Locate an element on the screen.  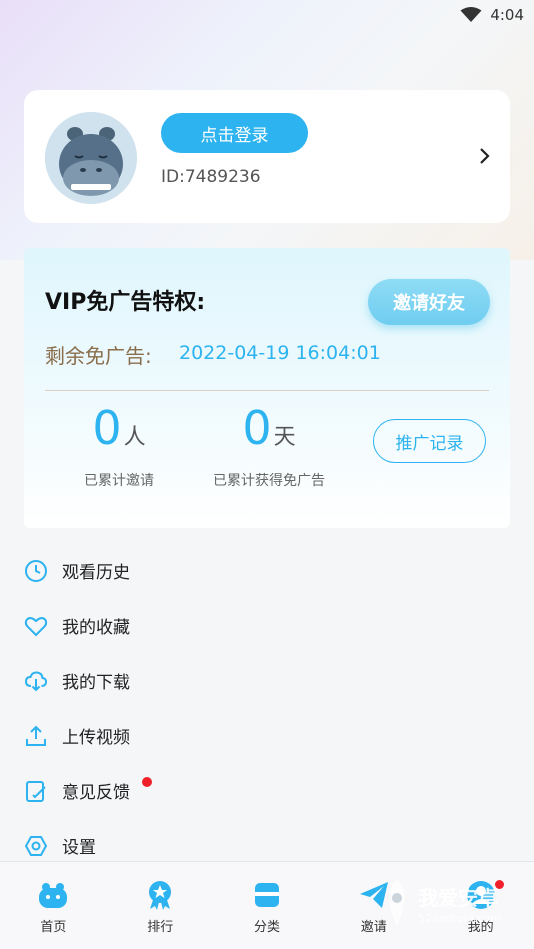
tab-label: 我的 is located at coordinates (480, 927).